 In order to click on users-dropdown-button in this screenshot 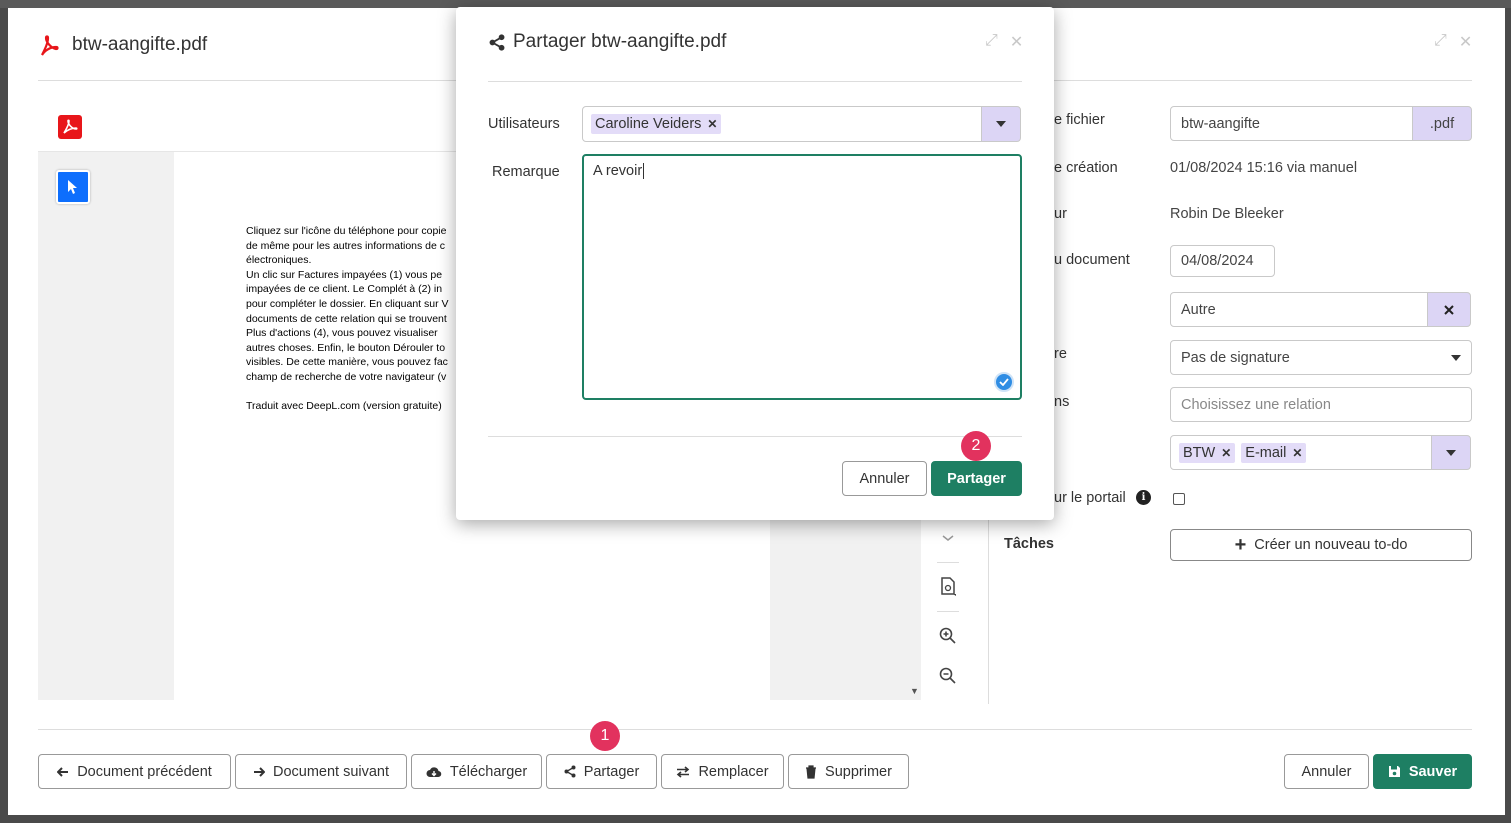, I will do `click(1001, 124)`.